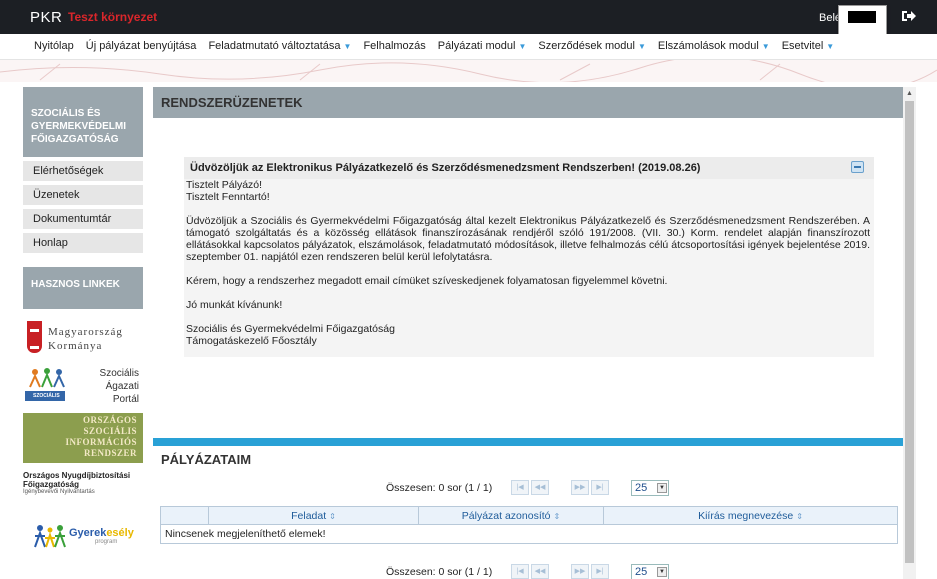 This screenshot has height=579, width=937. I want to click on people-icon, so click(47, 378).